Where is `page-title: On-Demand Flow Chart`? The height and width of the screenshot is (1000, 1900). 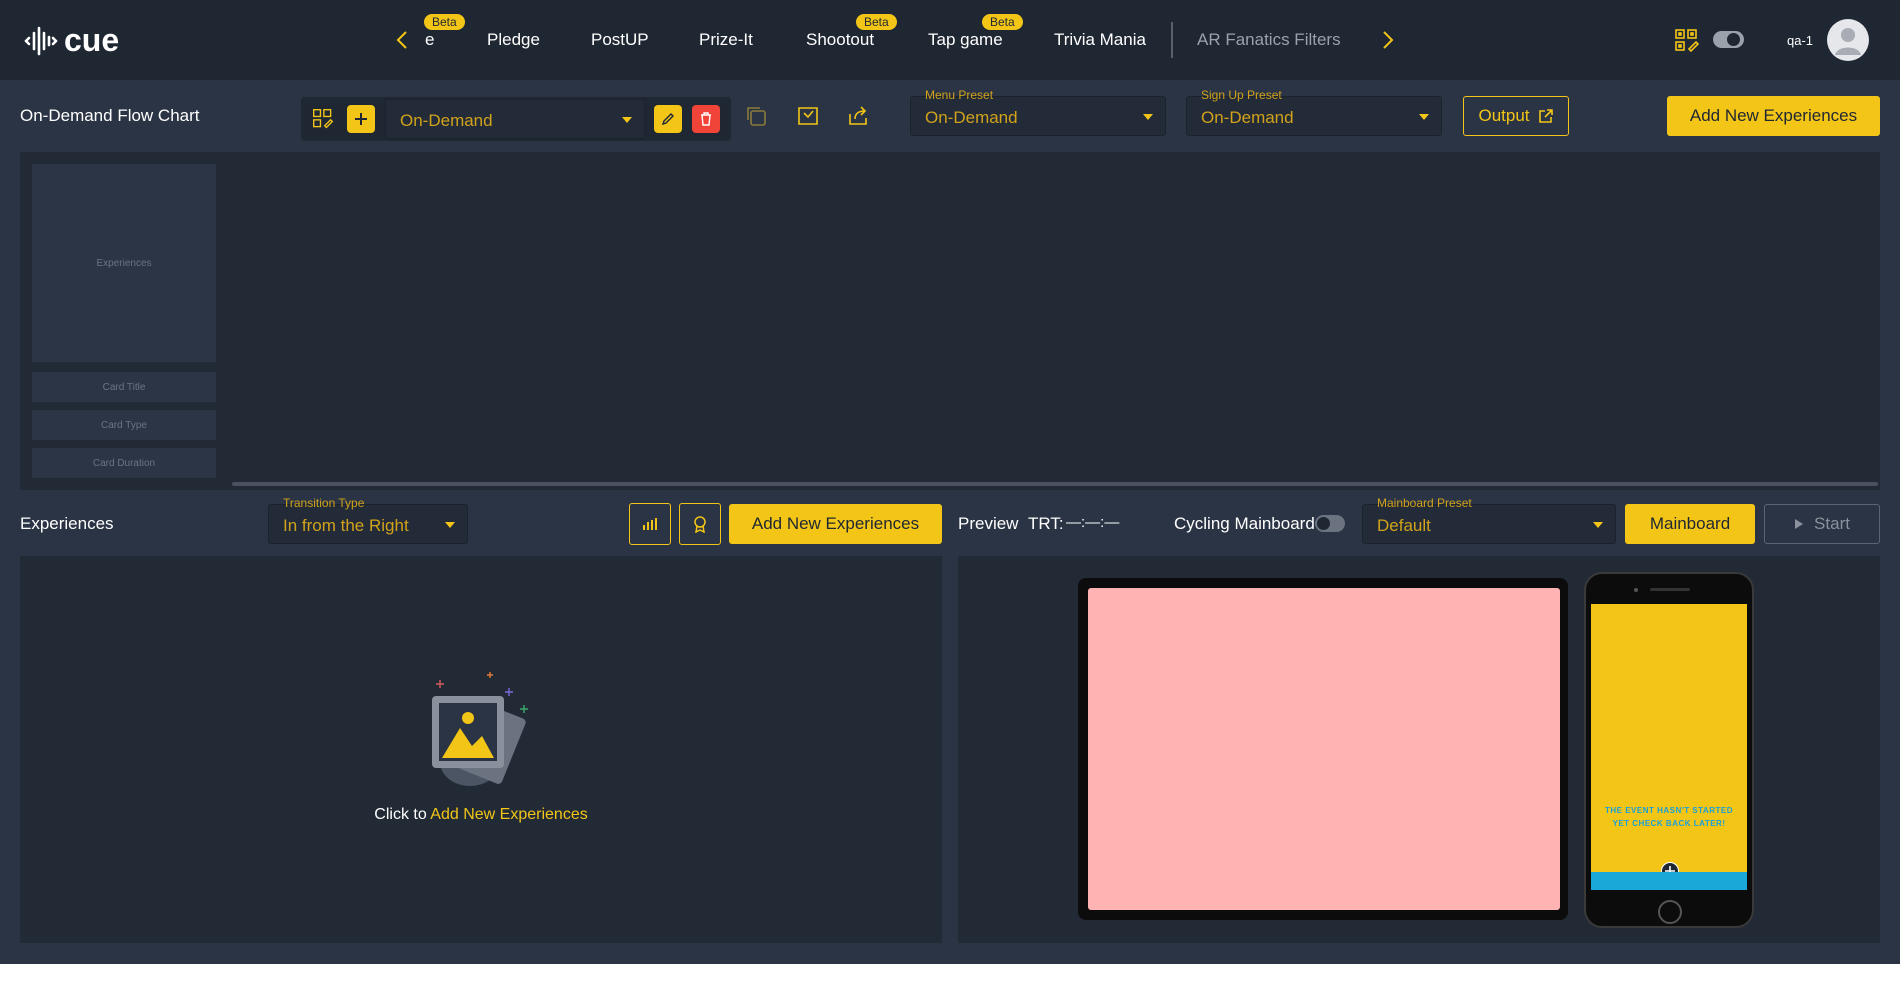 page-title: On-Demand Flow Chart is located at coordinates (110, 115).